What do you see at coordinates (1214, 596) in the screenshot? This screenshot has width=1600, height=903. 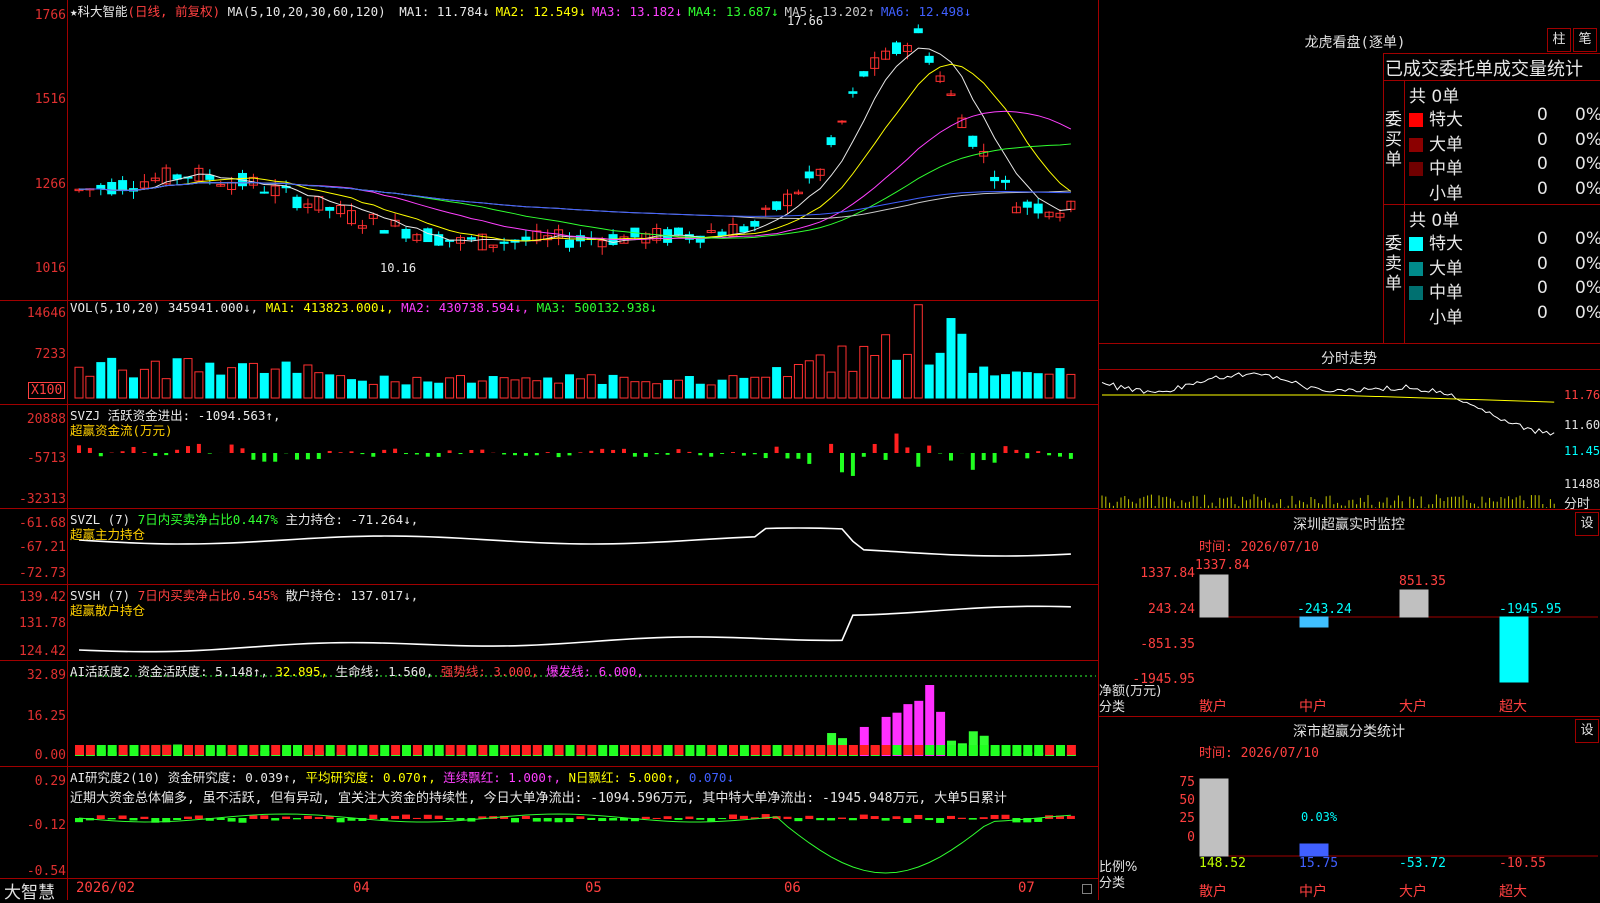 I see `retail-bar` at bounding box center [1214, 596].